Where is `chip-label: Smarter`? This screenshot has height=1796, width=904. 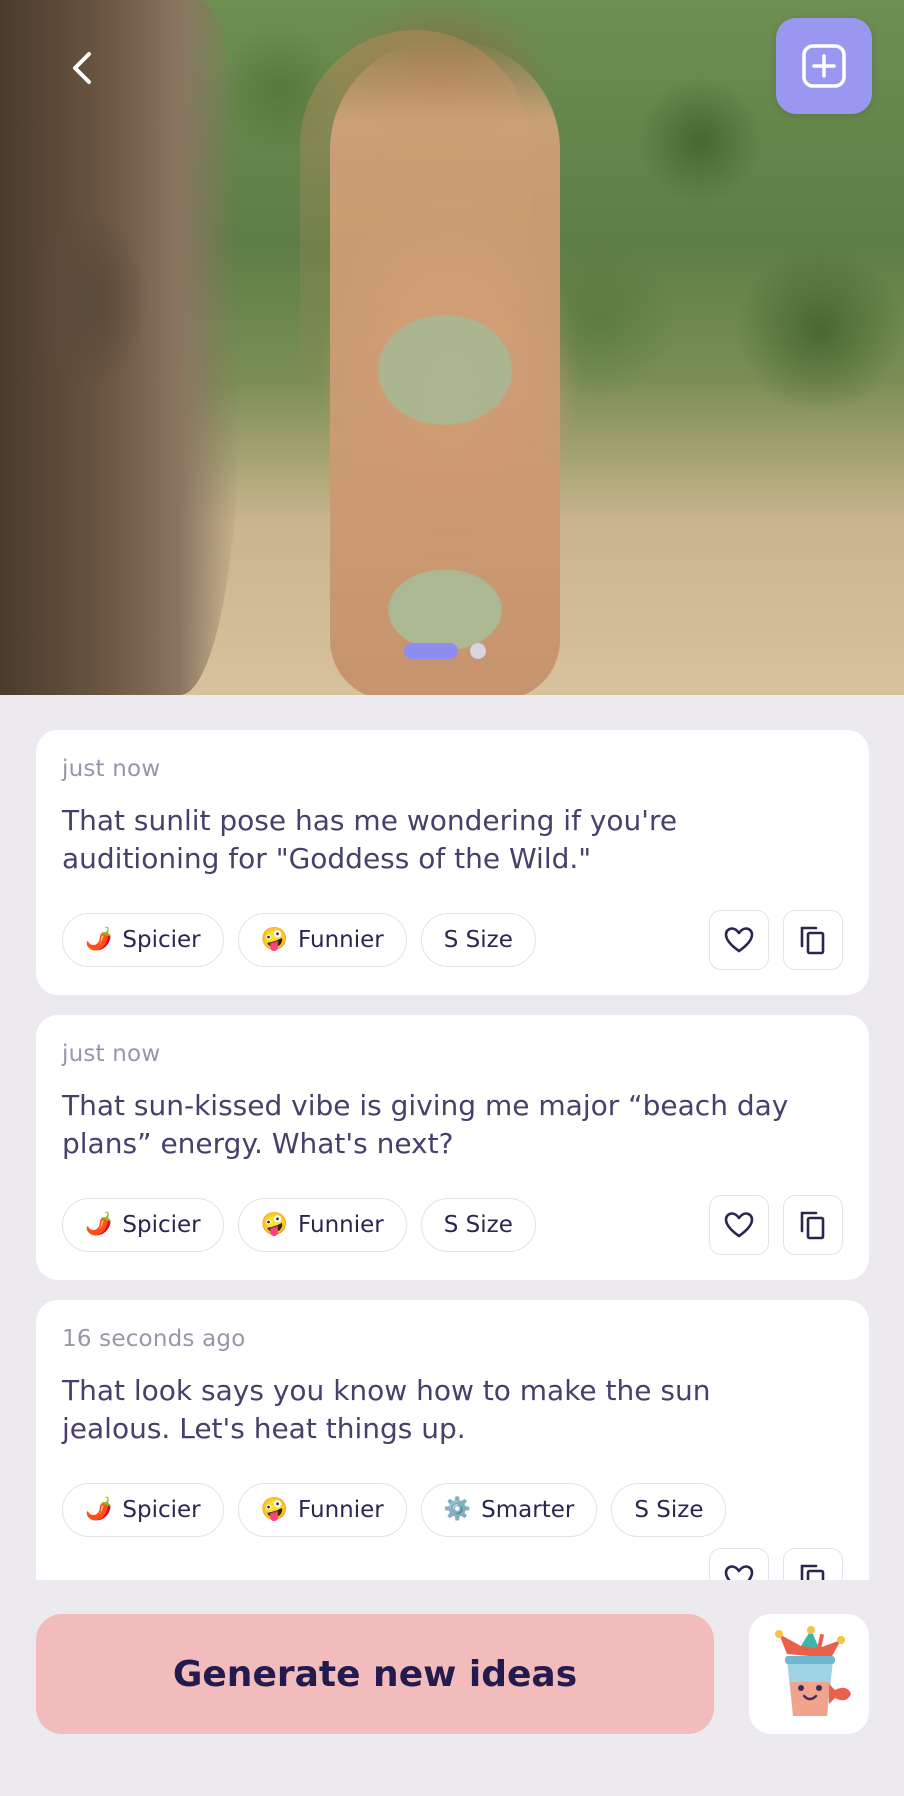
chip-label: Smarter is located at coordinates (528, 1510).